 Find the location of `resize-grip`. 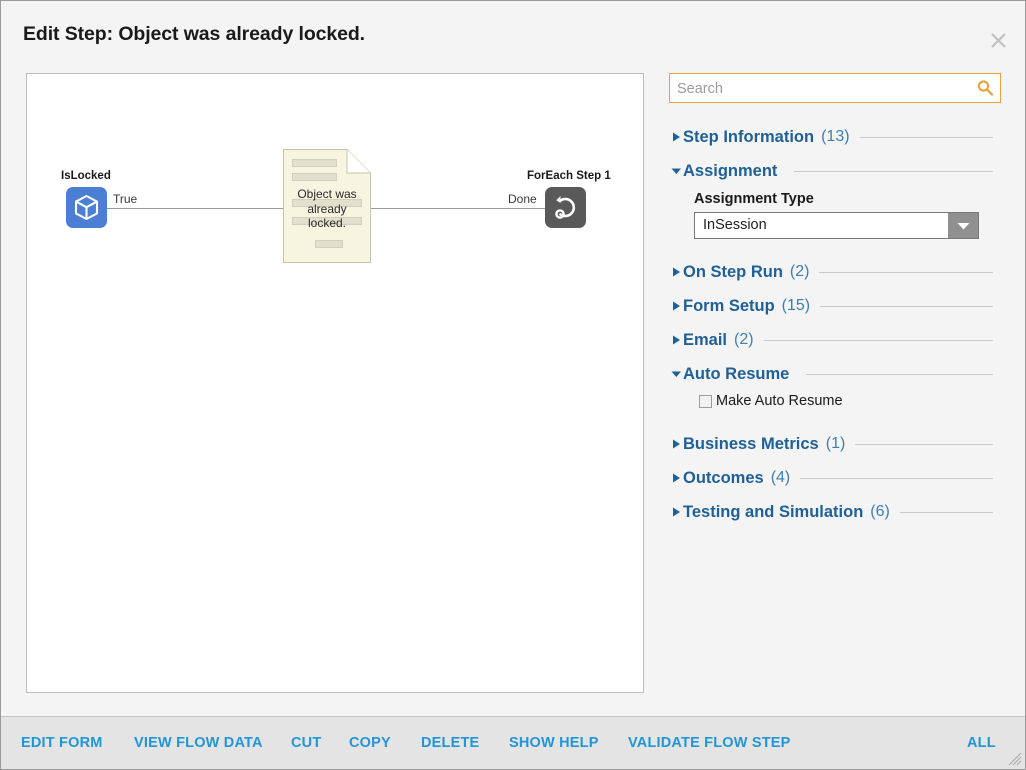

resize-grip is located at coordinates (1015, 759).